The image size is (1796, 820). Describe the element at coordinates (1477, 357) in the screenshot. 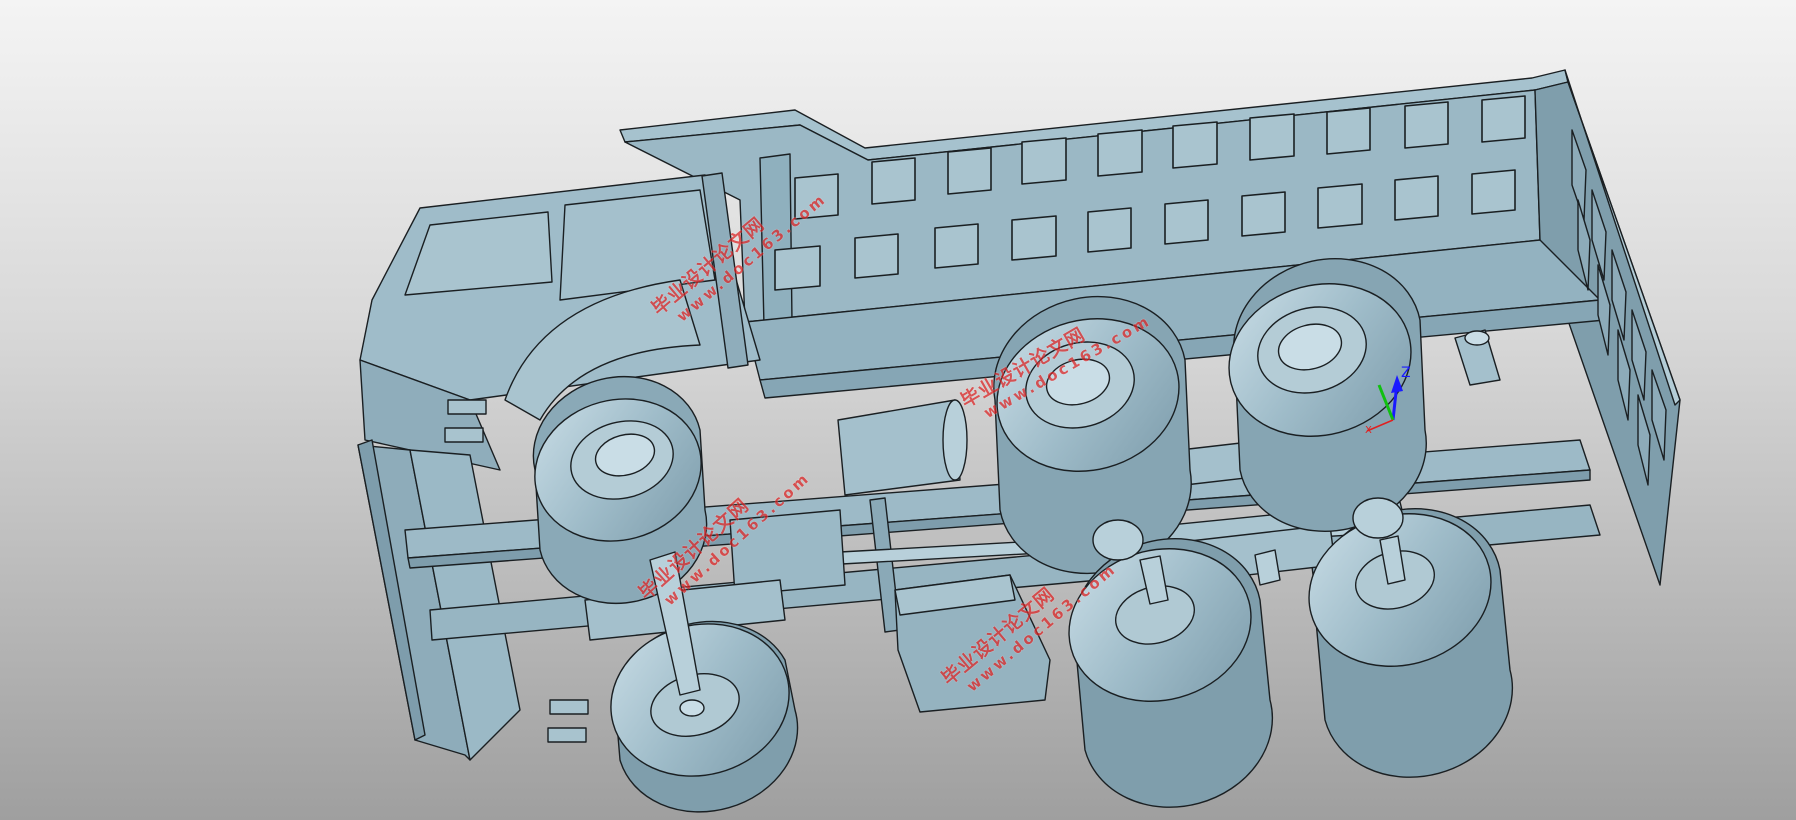

I see `lift-cylinder` at that location.